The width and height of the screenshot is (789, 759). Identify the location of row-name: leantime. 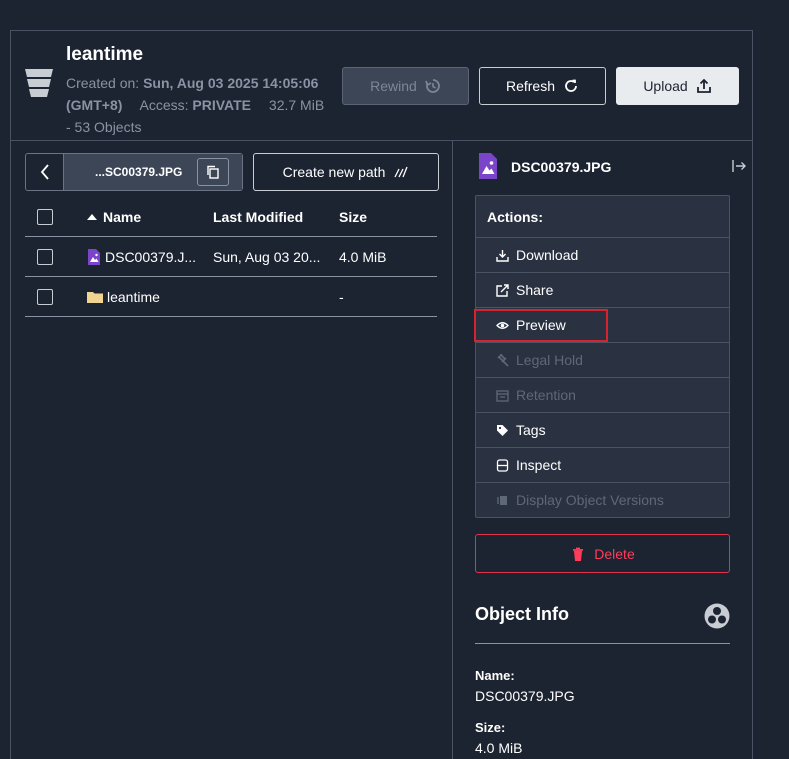
(123, 297).